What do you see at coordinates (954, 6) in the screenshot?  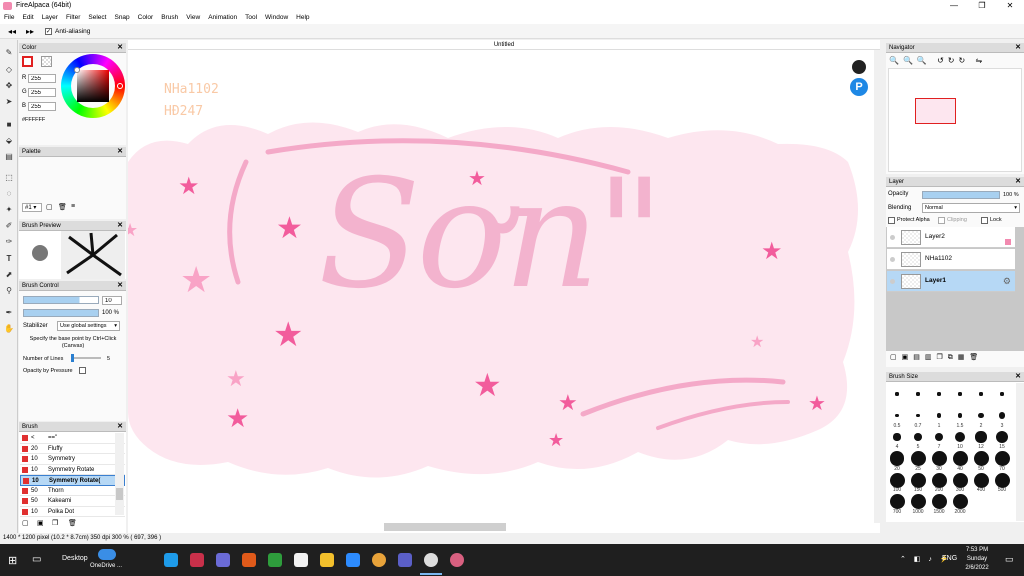 I see `minimize-button: —` at bounding box center [954, 6].